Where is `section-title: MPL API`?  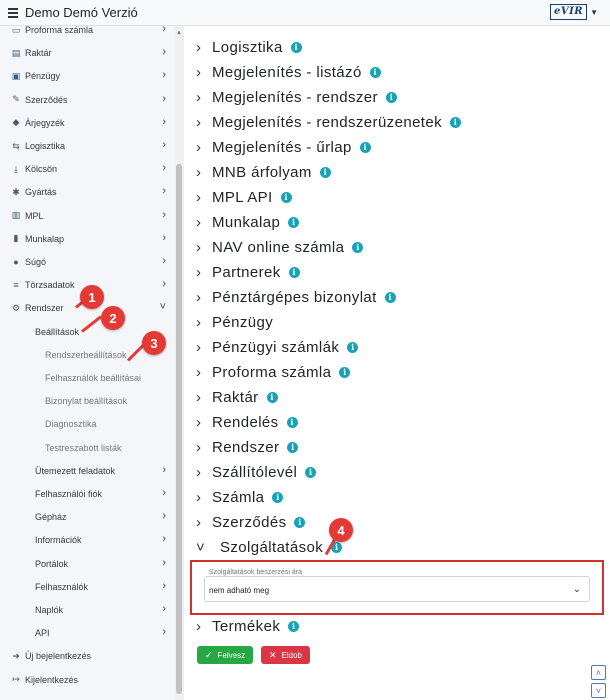 section-title: MPL API is located at coordinates (242, 197).